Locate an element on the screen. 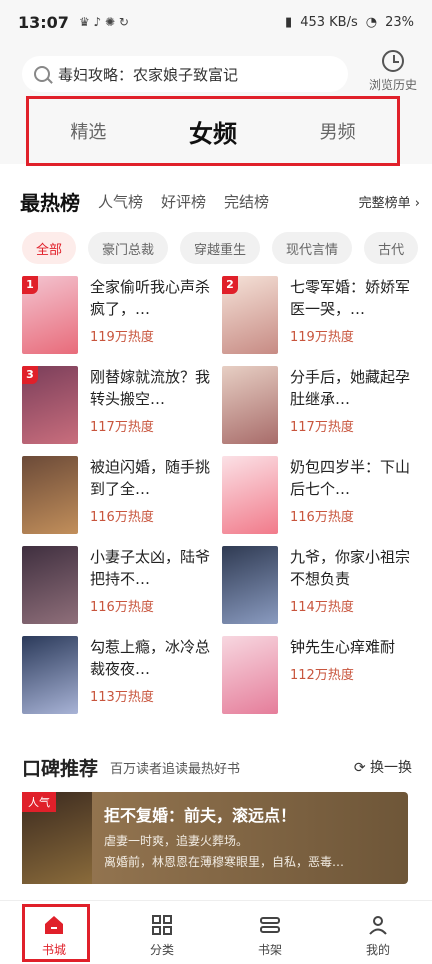  status-icons: ♛ ♪ ✺ ↻ is located at coordinates (103, 22).